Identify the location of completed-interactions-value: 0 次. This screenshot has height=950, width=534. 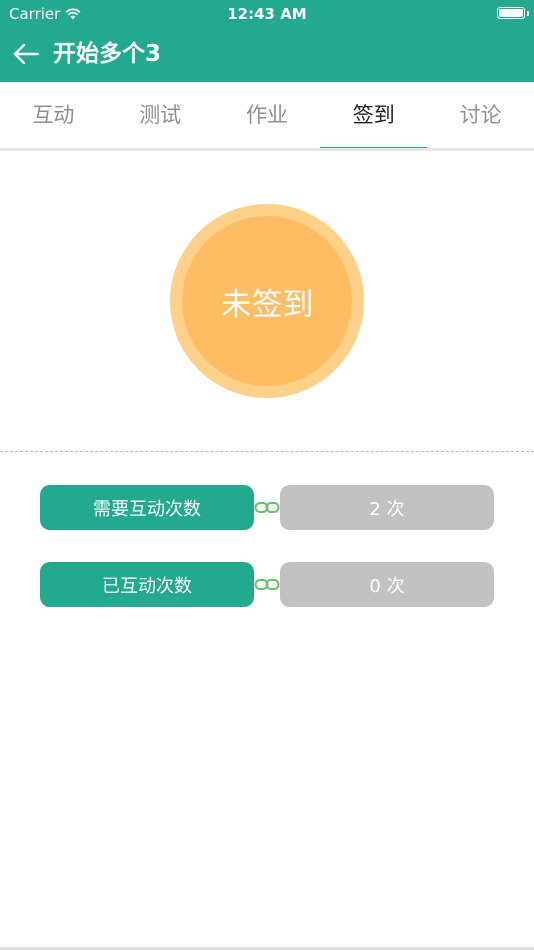
(387, 584).